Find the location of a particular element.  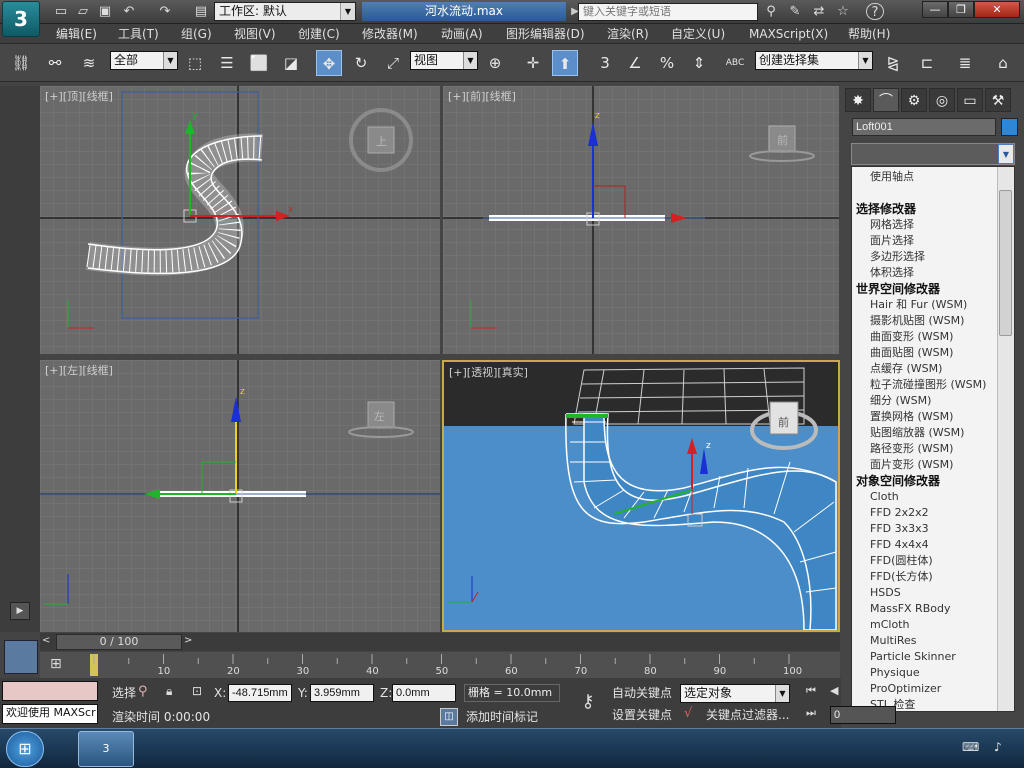

project-folder-icon: ▤ is located at coordinates (201, 11).